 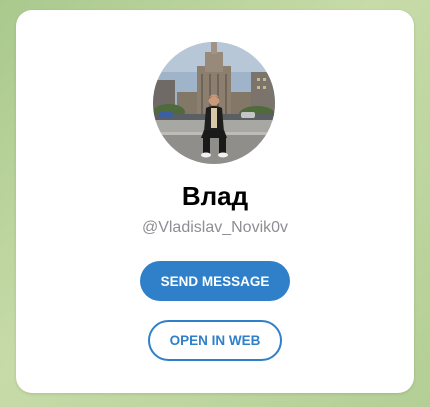 What do you see at coordinates (215, 340) in the screenshot?
I see `open-in-web-button: OPEN IN WEB` at bounding box center [215, 340].